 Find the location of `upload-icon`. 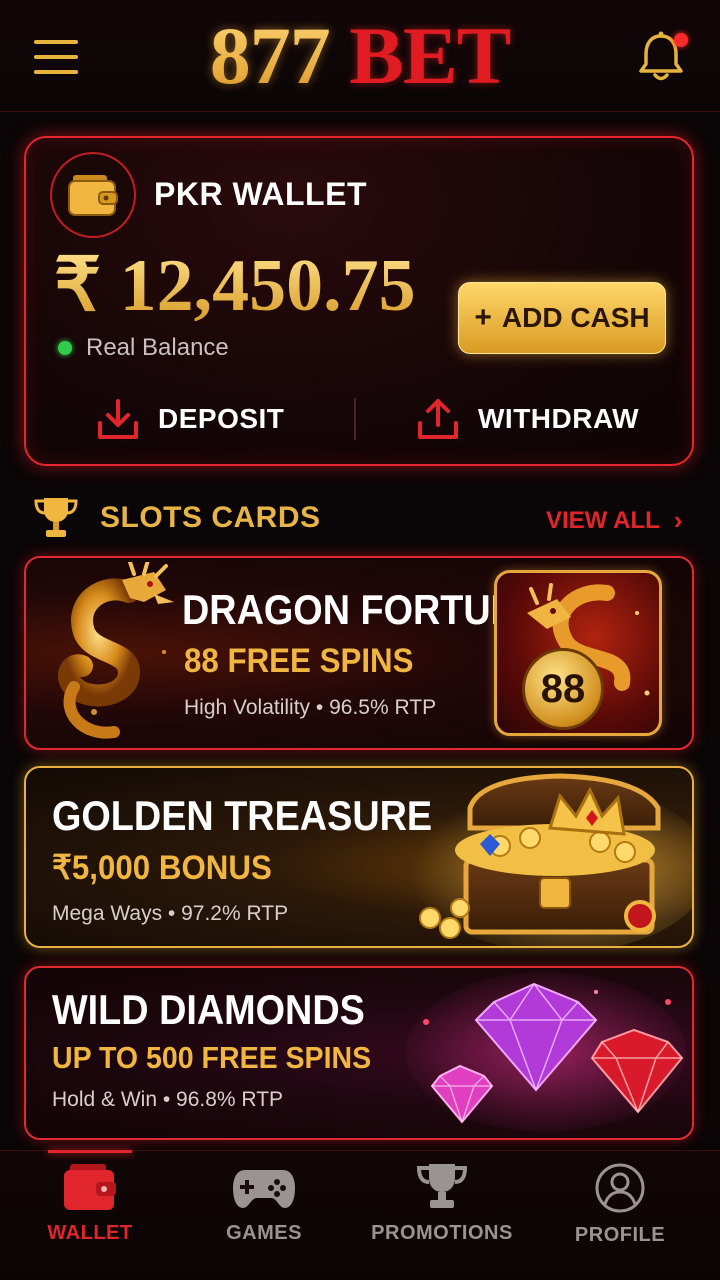

upload-icon is located at coordinates (438, 419).